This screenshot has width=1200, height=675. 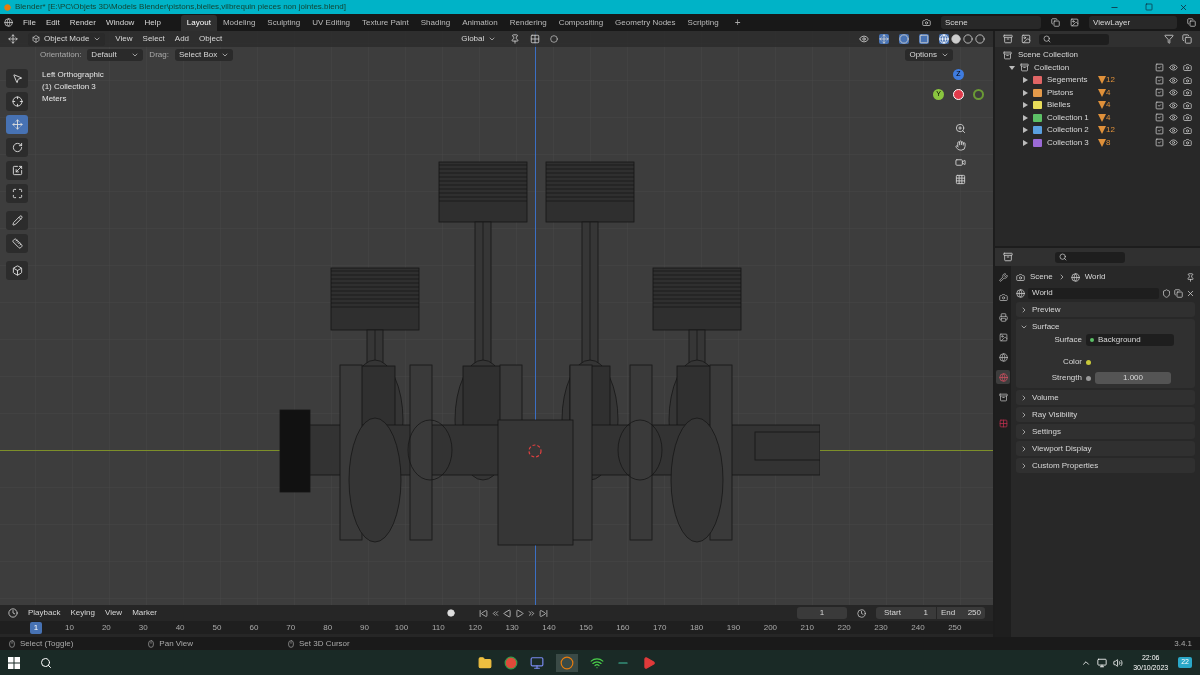 I want to click on menu-item: Object, so click(x=211, y=39).